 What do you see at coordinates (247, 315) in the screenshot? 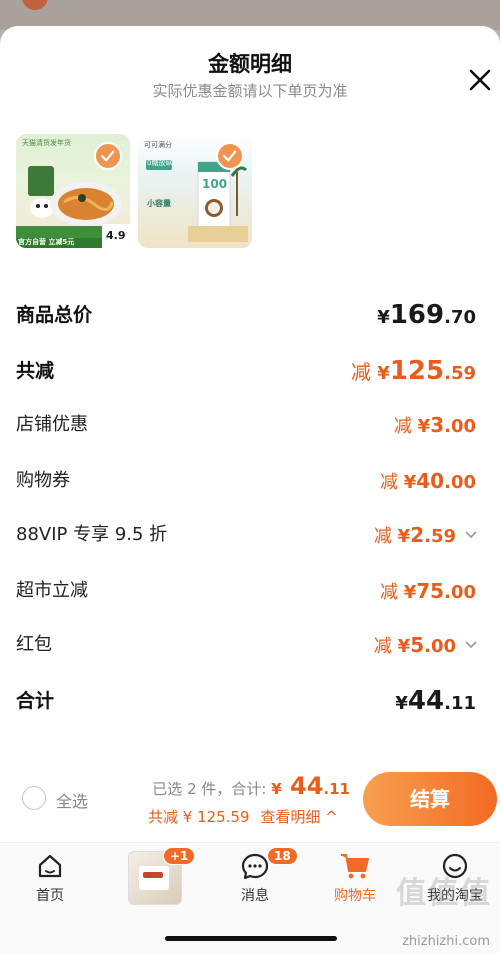
I see `row-goods-total: 商品总价 ¥169.70` at bounding box center [247, 315].